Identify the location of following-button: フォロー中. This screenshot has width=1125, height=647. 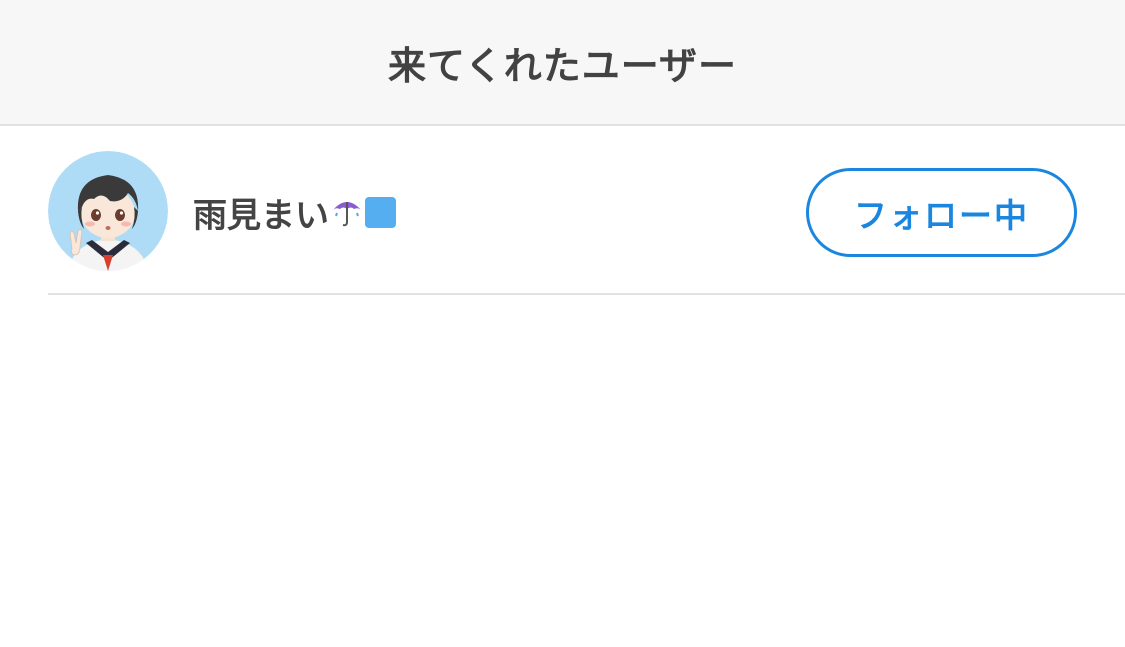
(941, 212).